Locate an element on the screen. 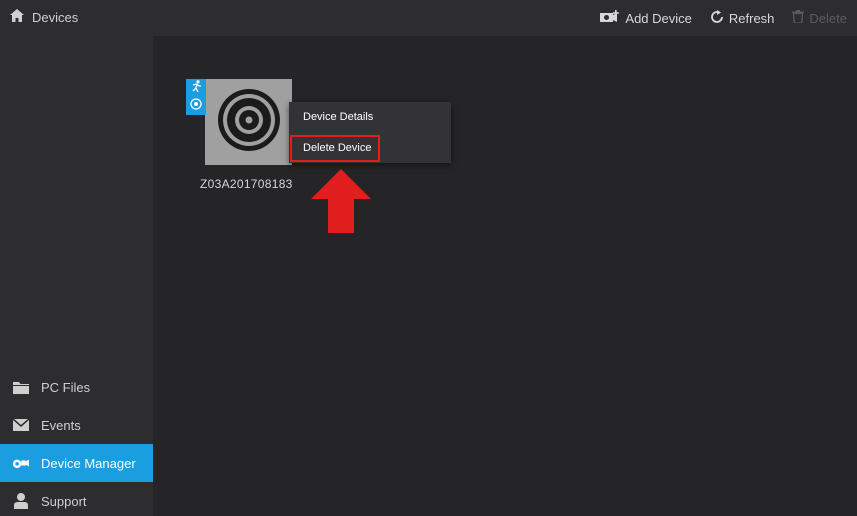 This screenshot has height=516, width=857. nav-item-support: Support is located at coordinates (76, 499).